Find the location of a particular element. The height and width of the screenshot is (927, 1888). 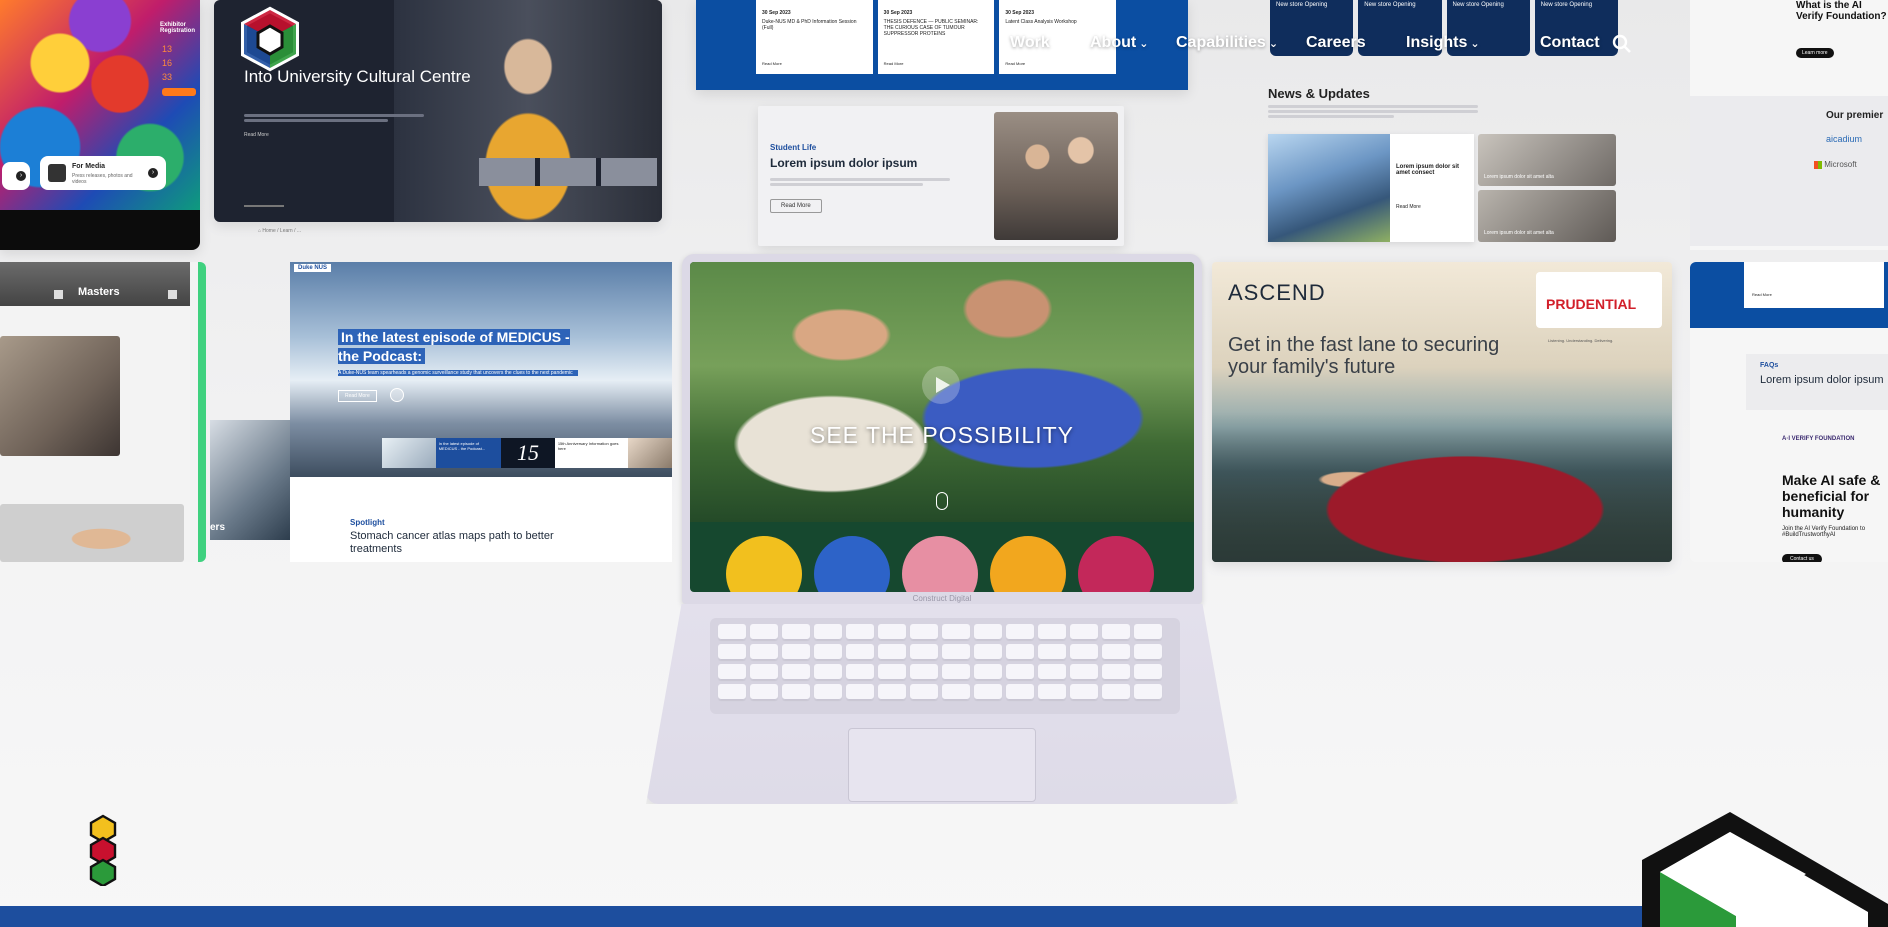

learn-more-button: Learn more is located at coordinates (1815, 53).